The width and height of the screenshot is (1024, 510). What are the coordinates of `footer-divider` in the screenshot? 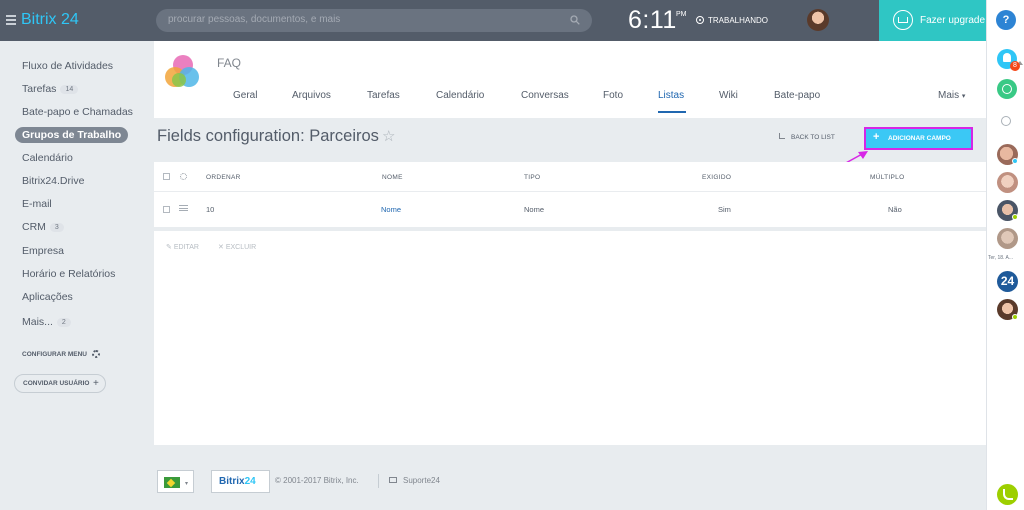 It's located at (378, 481).